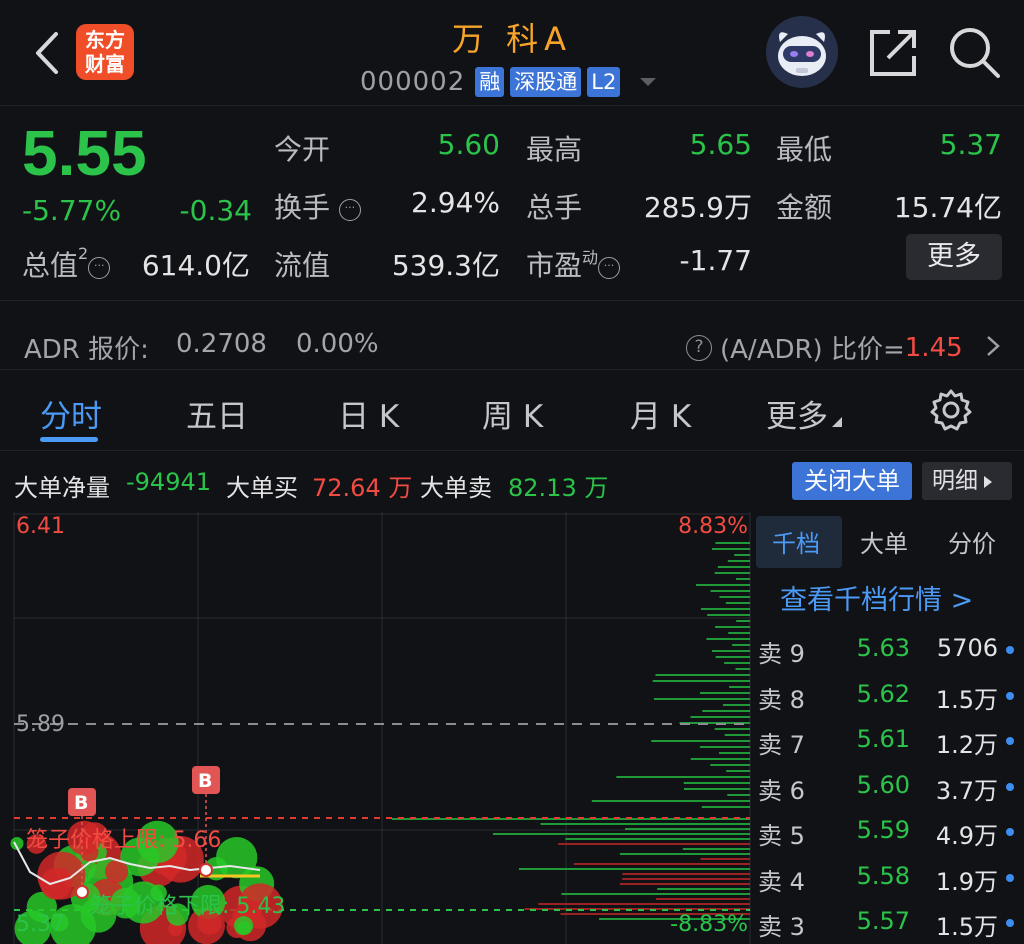 Image resolution: width=1024 pixels, height=944 pixels. I want to click on tab-five-day: 五日, so click(217, 413).